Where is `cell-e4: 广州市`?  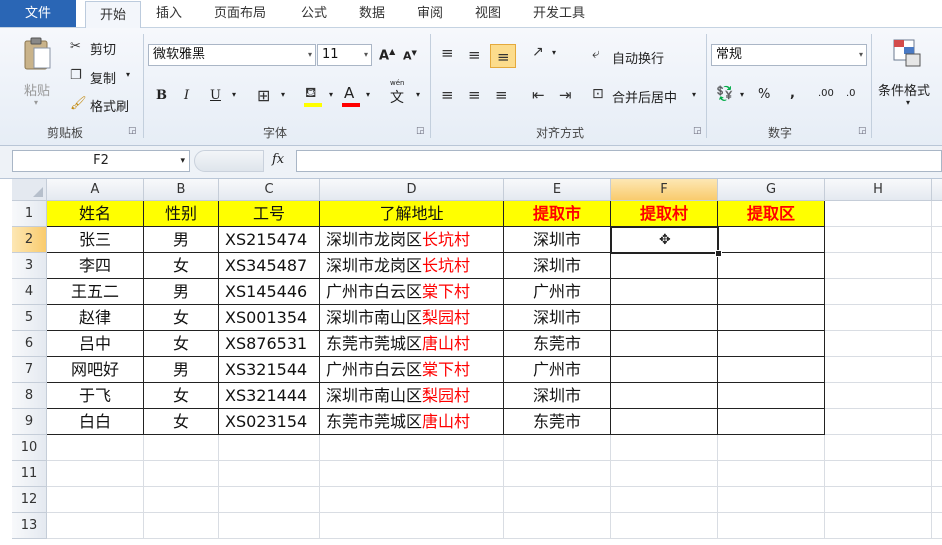
cell-e4: 广州市 is located at coordinates (557, 292).